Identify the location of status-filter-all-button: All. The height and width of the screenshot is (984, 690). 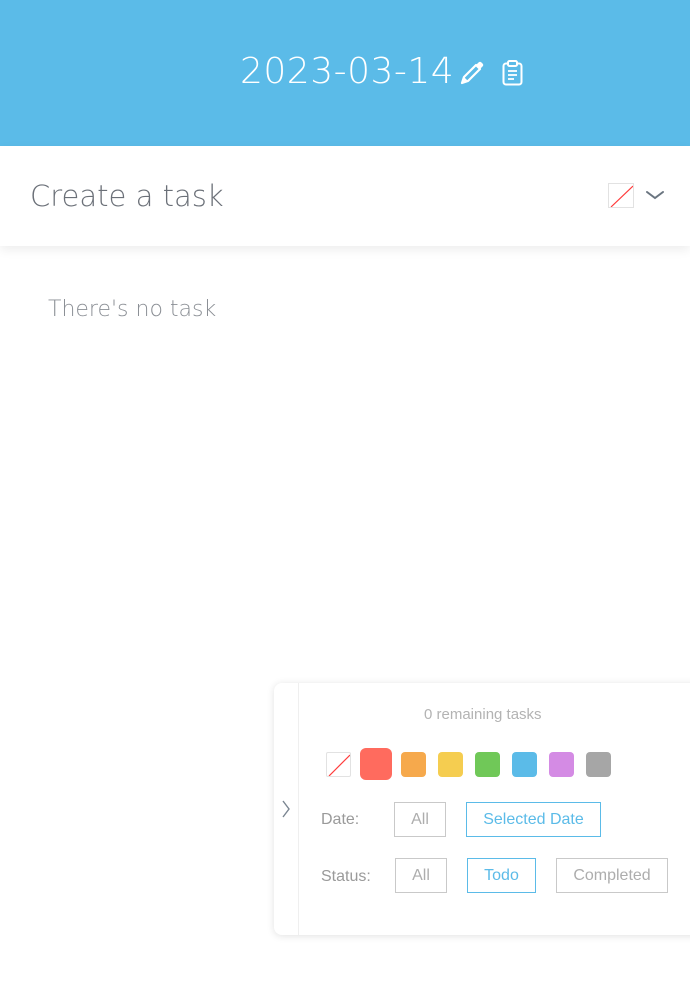
(421, 875).